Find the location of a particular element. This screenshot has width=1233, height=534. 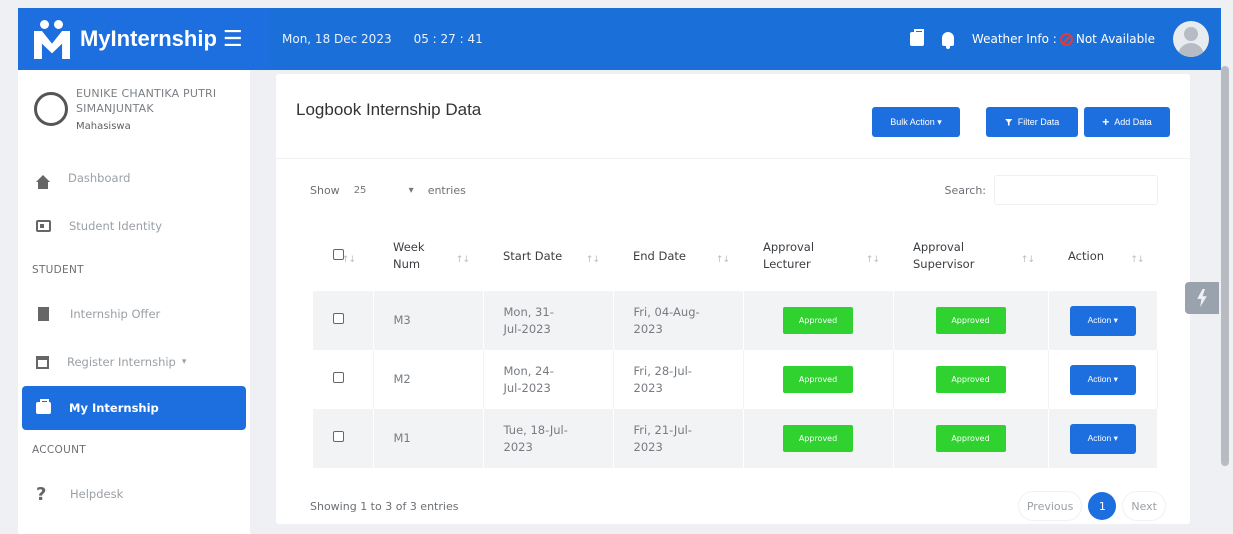

start-date-cell: Mon, 24-Jul-2023 is located at coordinates (548, 379).